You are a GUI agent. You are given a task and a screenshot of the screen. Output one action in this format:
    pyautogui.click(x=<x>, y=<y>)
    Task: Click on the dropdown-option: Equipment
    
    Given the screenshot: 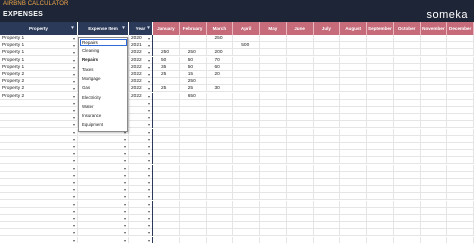 What is the action you would take?
    pyautogui.click(x=104, y=125)
    